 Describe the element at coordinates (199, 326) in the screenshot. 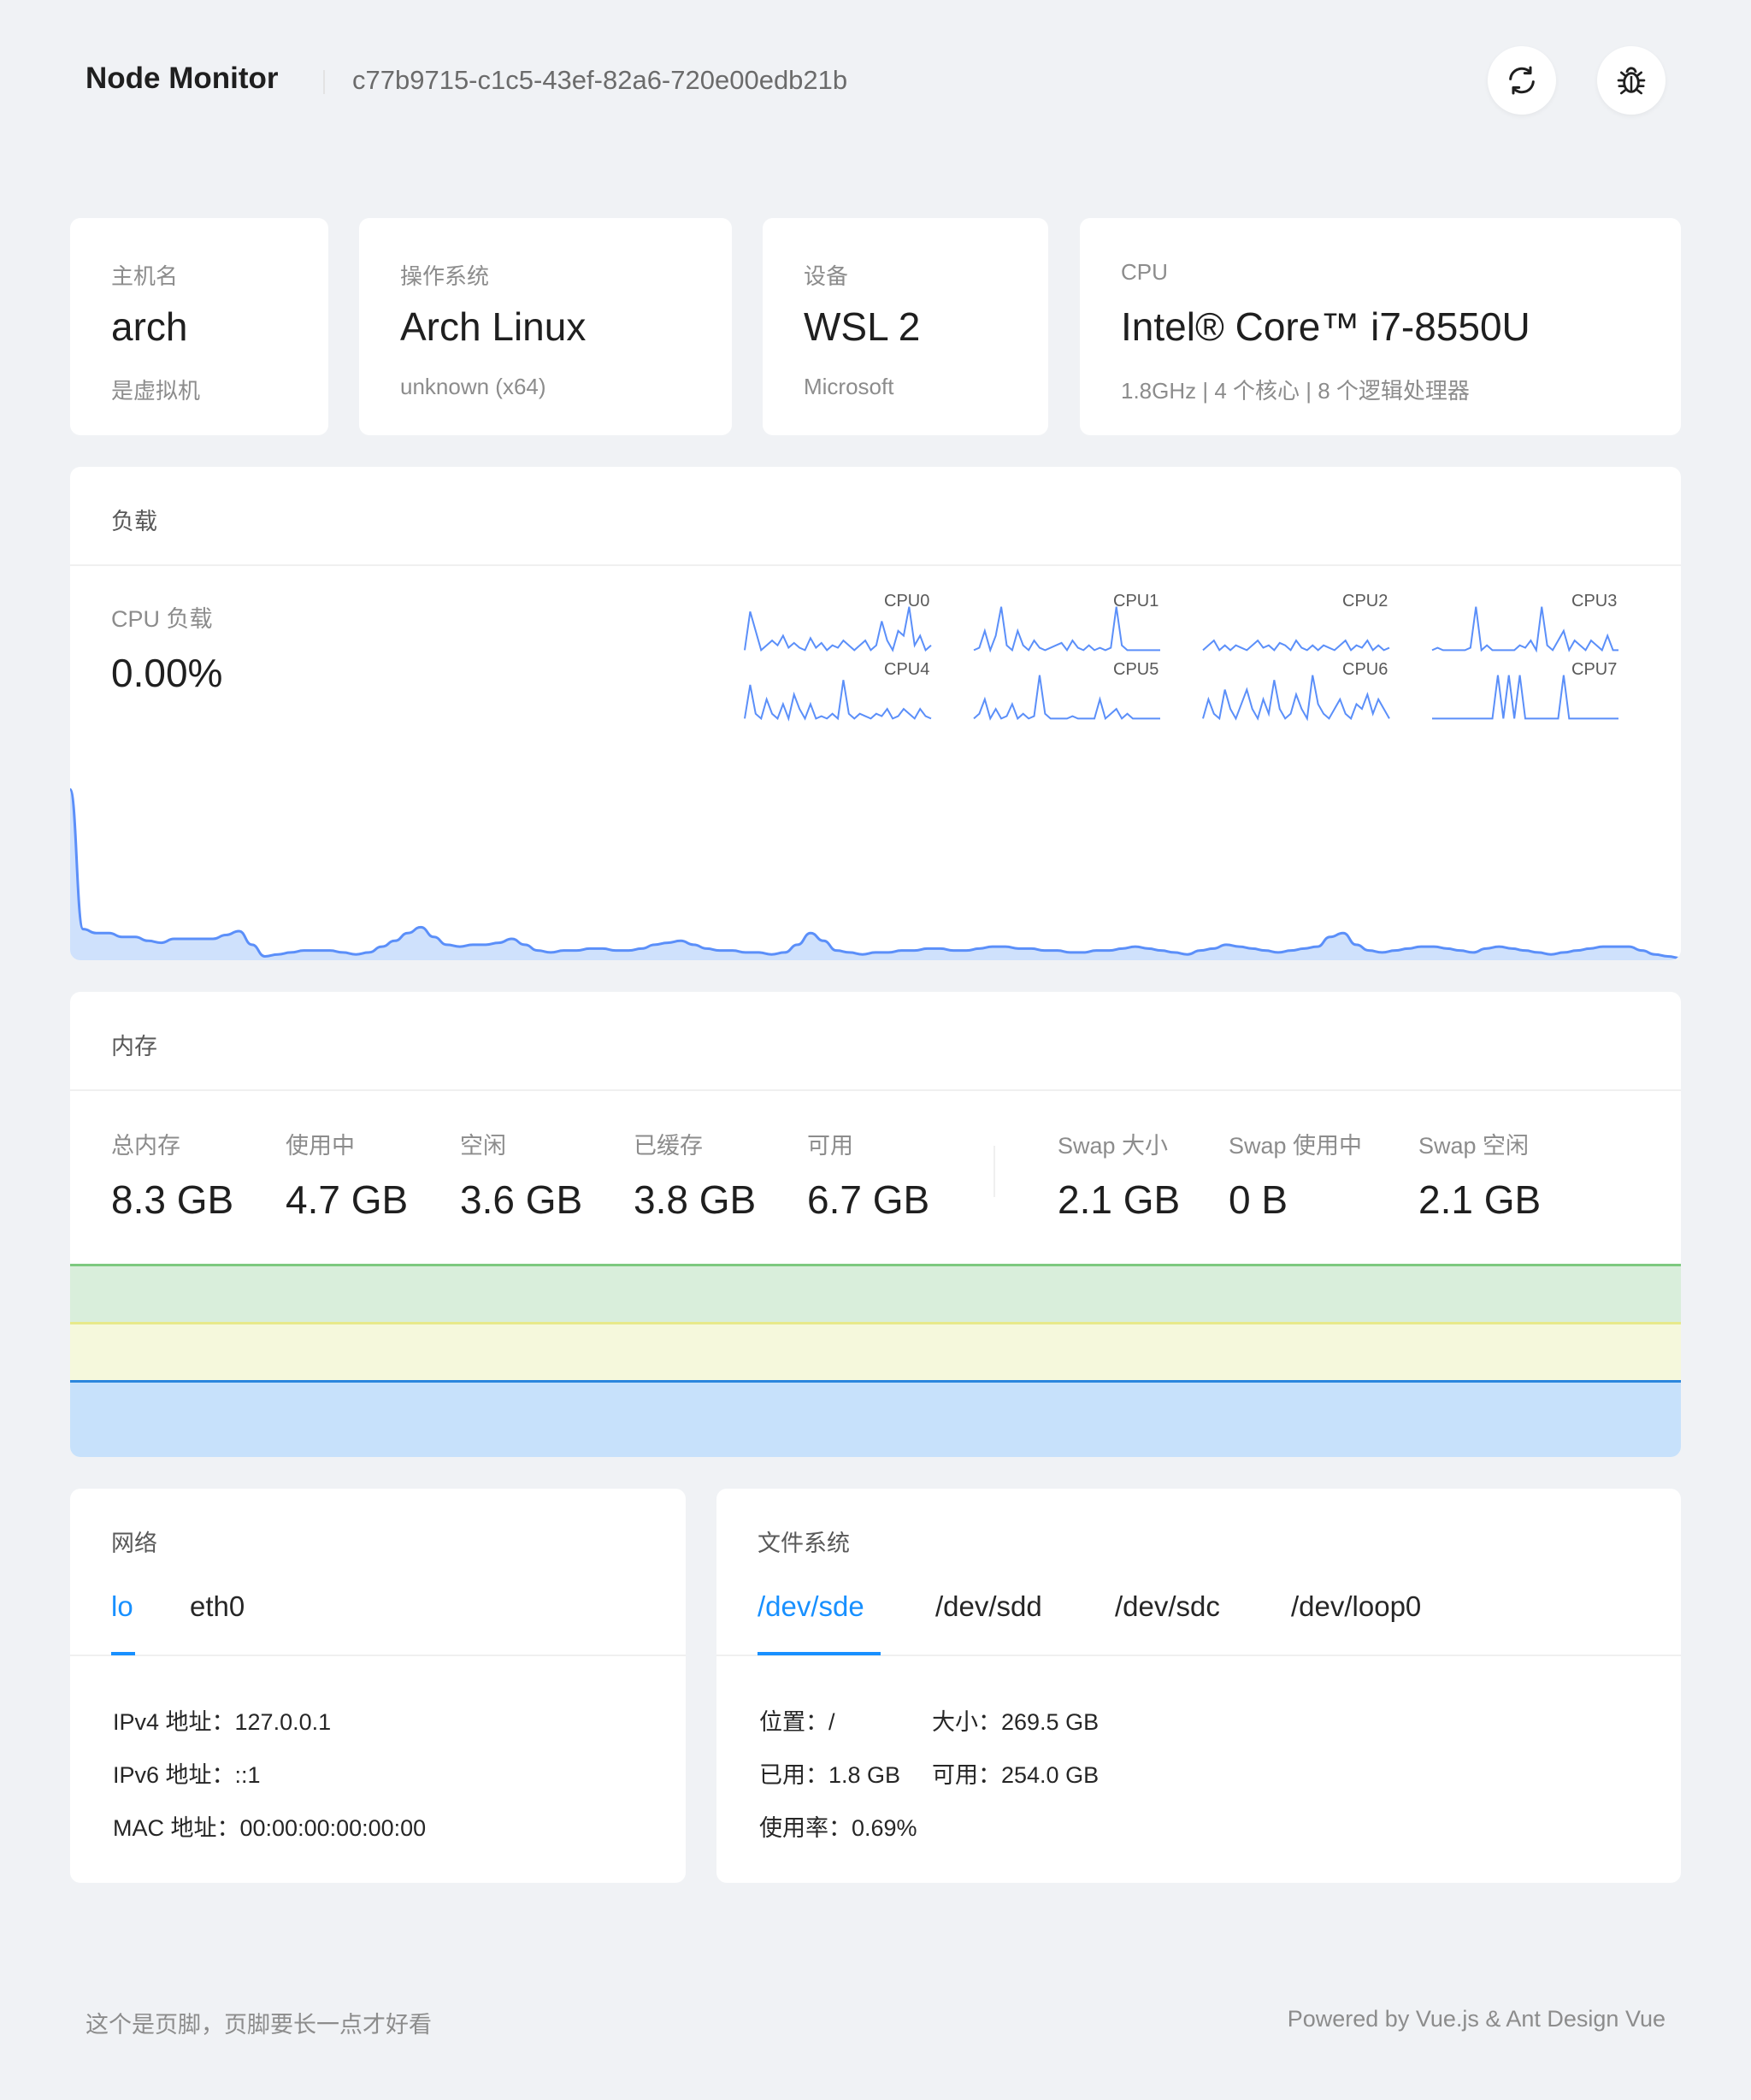

I see `hostname-card: 主机名 arch 是虚拟机` at that location.